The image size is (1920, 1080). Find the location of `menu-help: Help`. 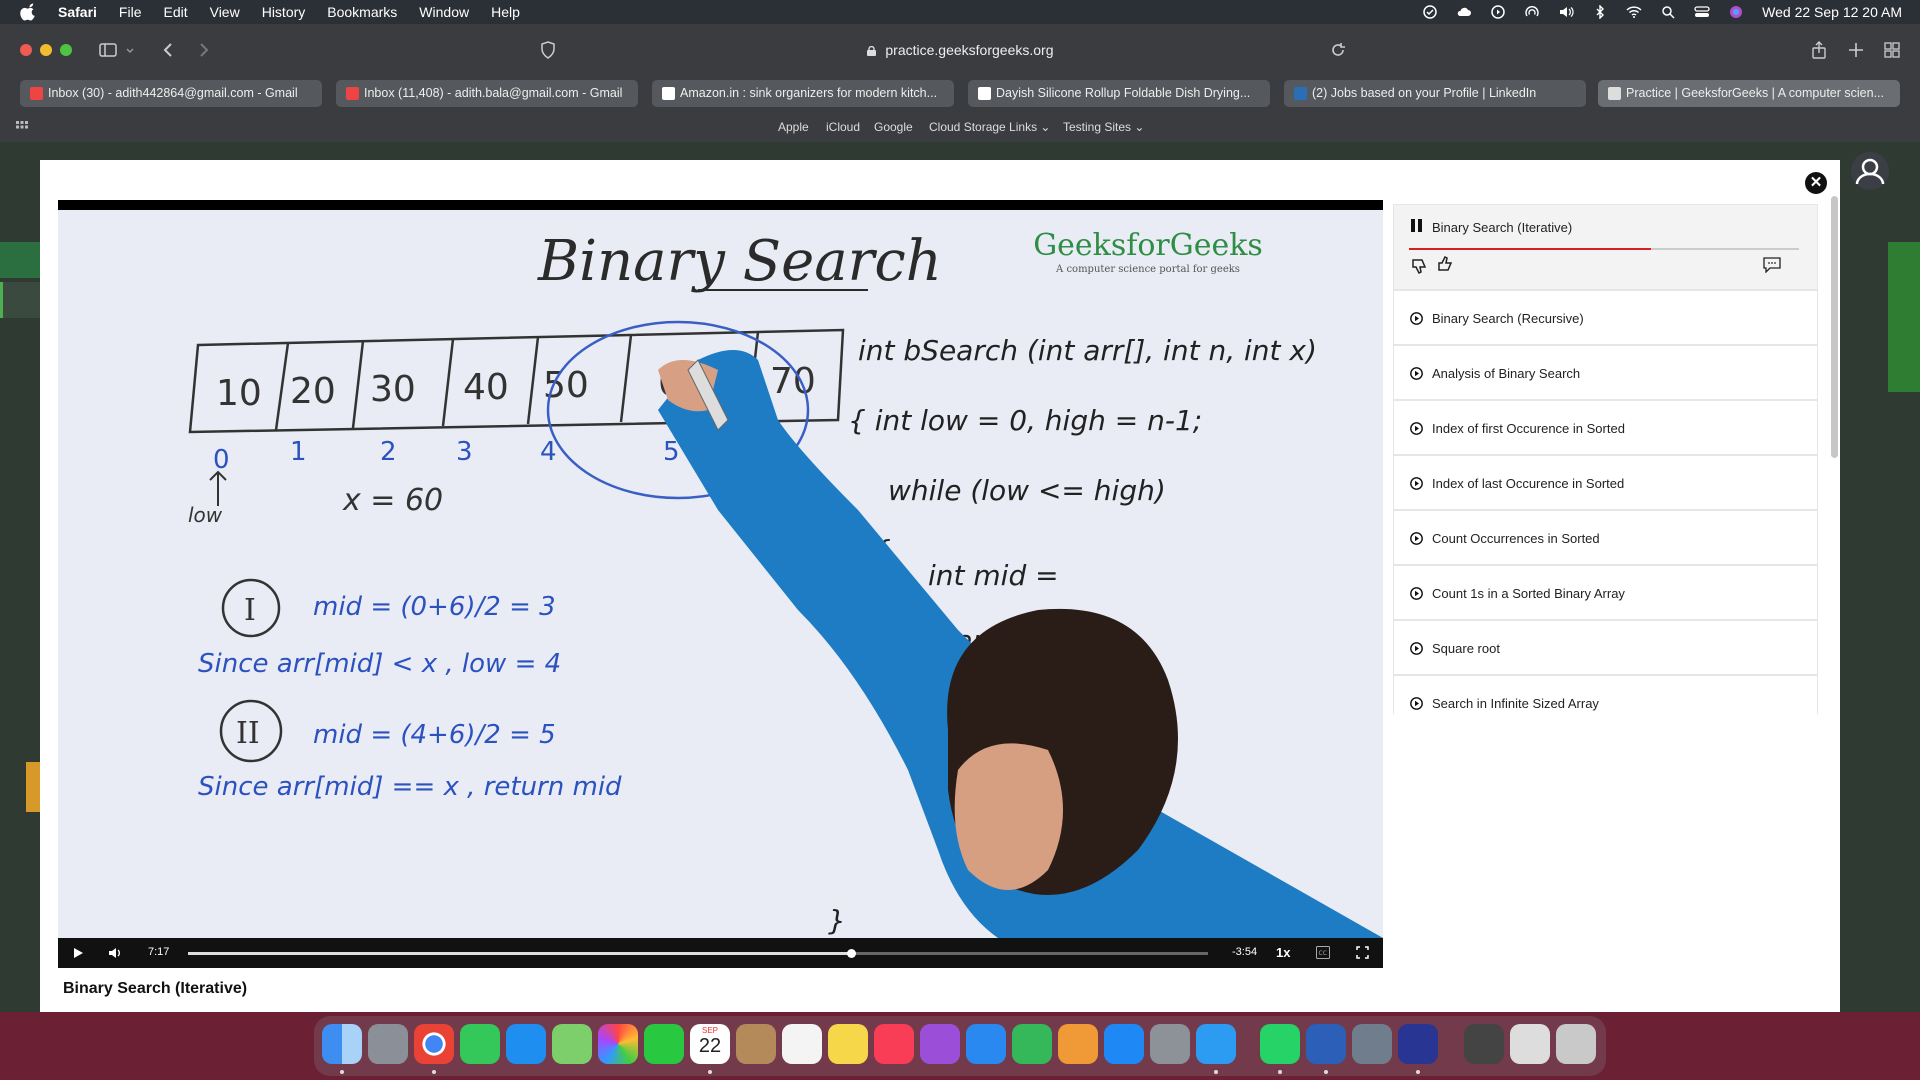

menu-help: Help is located at coordinates (505, 12).